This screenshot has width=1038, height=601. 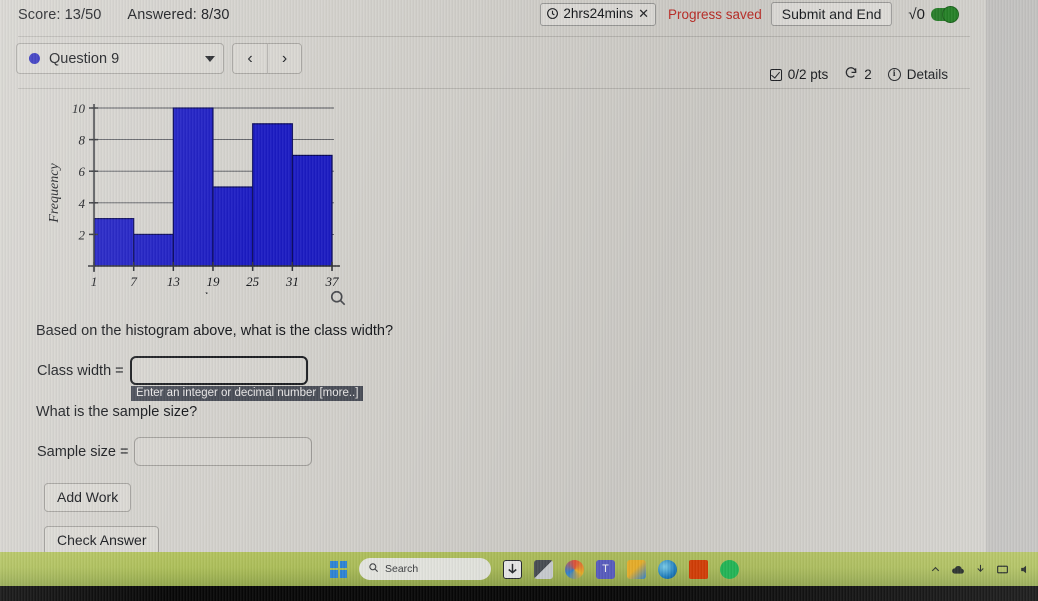 I want to click on taskbar-search-placeholder: Search, so click(x=402, y=569).